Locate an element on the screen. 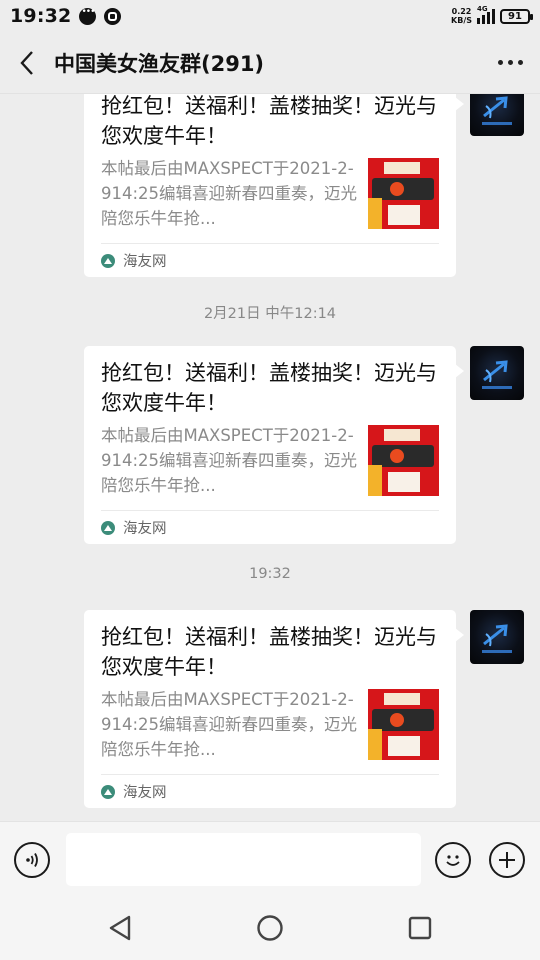  chat-title: 中国美女渔友群(291) is located at coordinates (159, 63).